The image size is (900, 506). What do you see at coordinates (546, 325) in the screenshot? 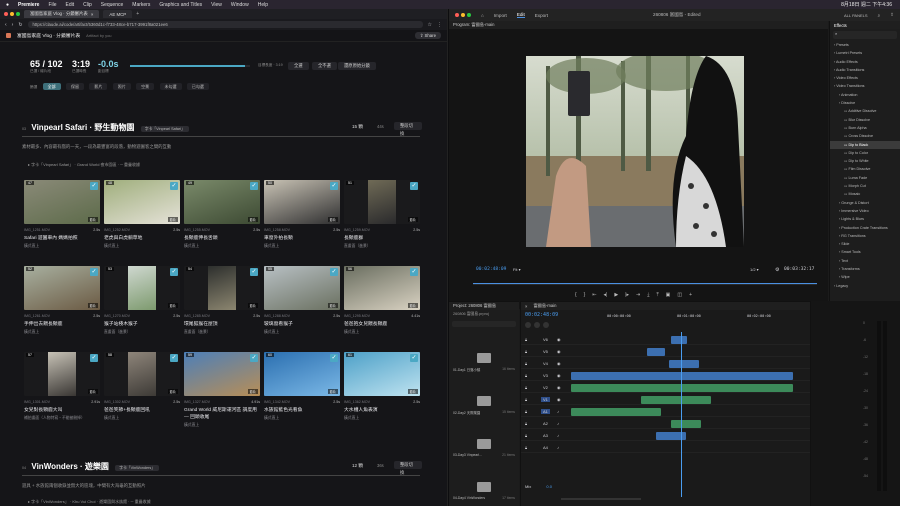
I see `marker-icon` at bounding box center [546, 325].